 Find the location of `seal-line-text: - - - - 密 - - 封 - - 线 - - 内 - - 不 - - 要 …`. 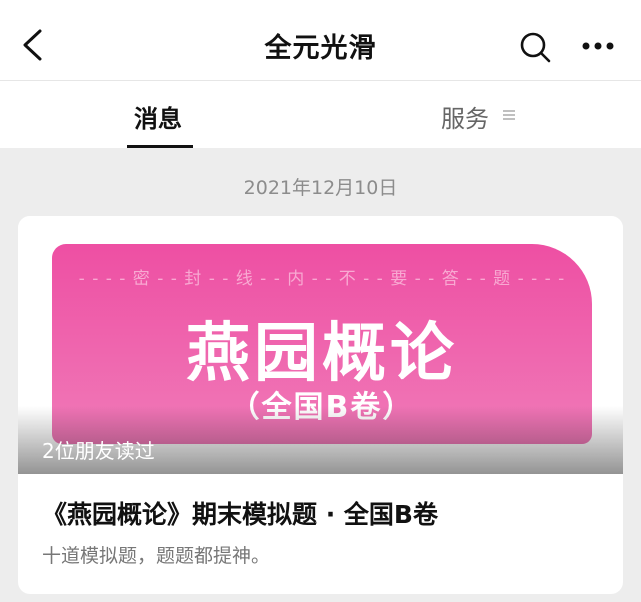

seal-line-text: - - - - 密 - - 封 - - 线 - - 内 - - 不 - - 要 … is located at coordinates (322, 279).